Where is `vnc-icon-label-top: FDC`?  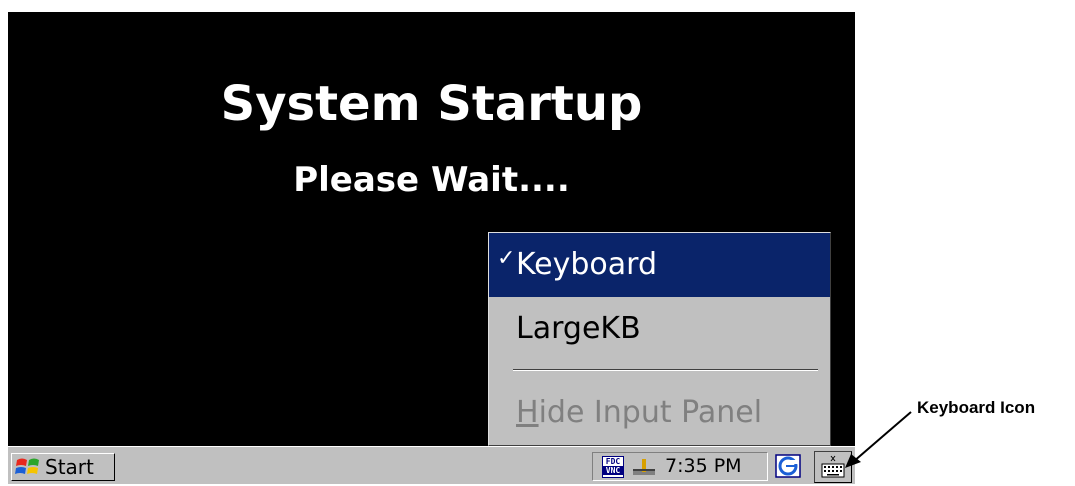
vnc-icon-label-top: FDC is located at coordinates (613, 461).